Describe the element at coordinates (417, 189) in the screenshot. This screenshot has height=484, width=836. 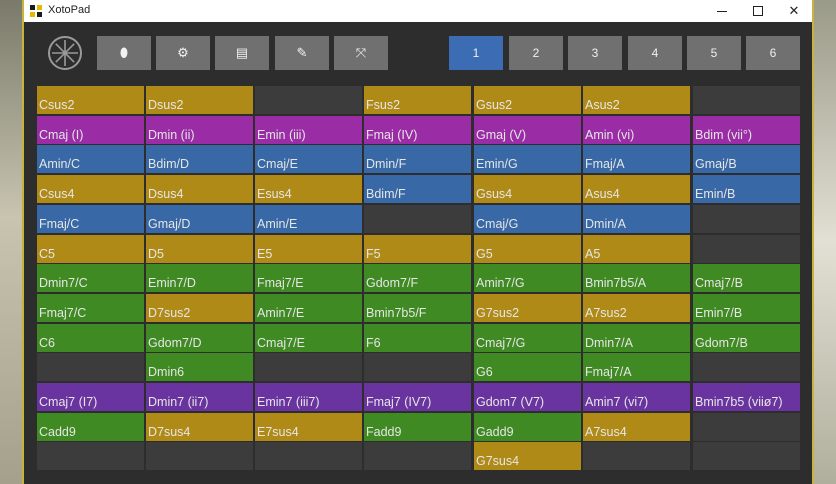
I see `chord-pad: Bdim/F` at that location.